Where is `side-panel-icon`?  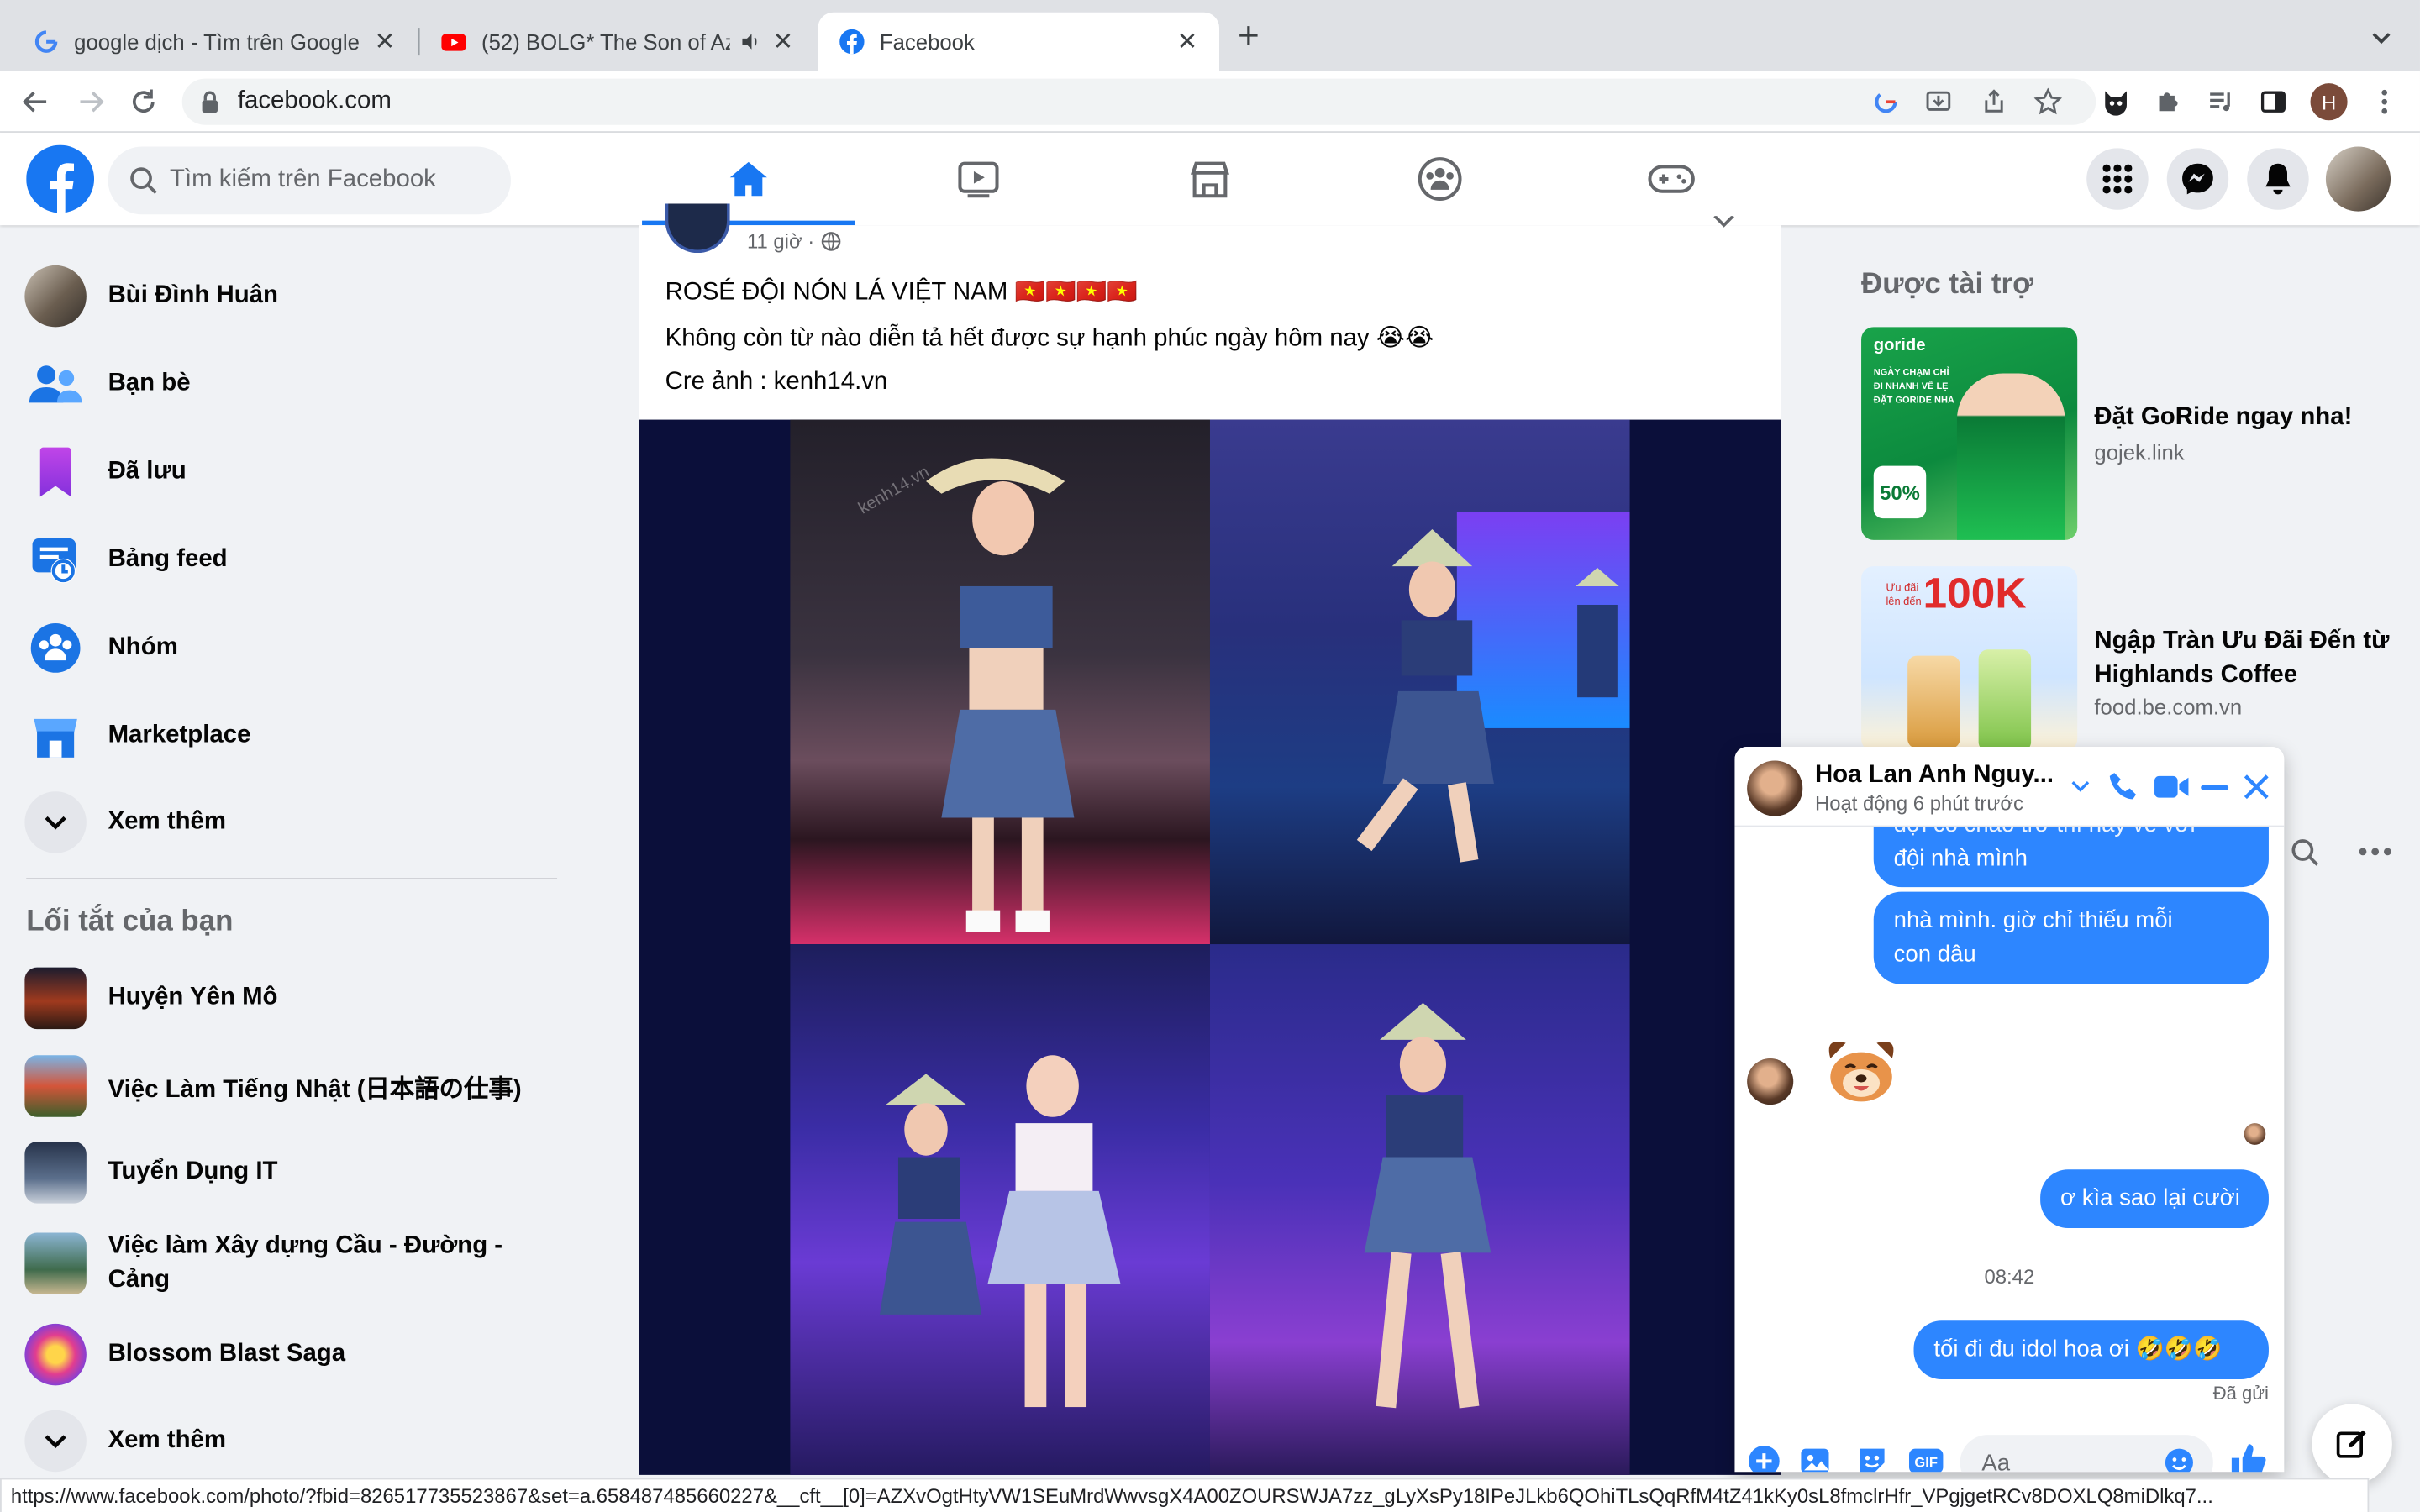 side-panel-icon is located at coordinates (2273, 101).